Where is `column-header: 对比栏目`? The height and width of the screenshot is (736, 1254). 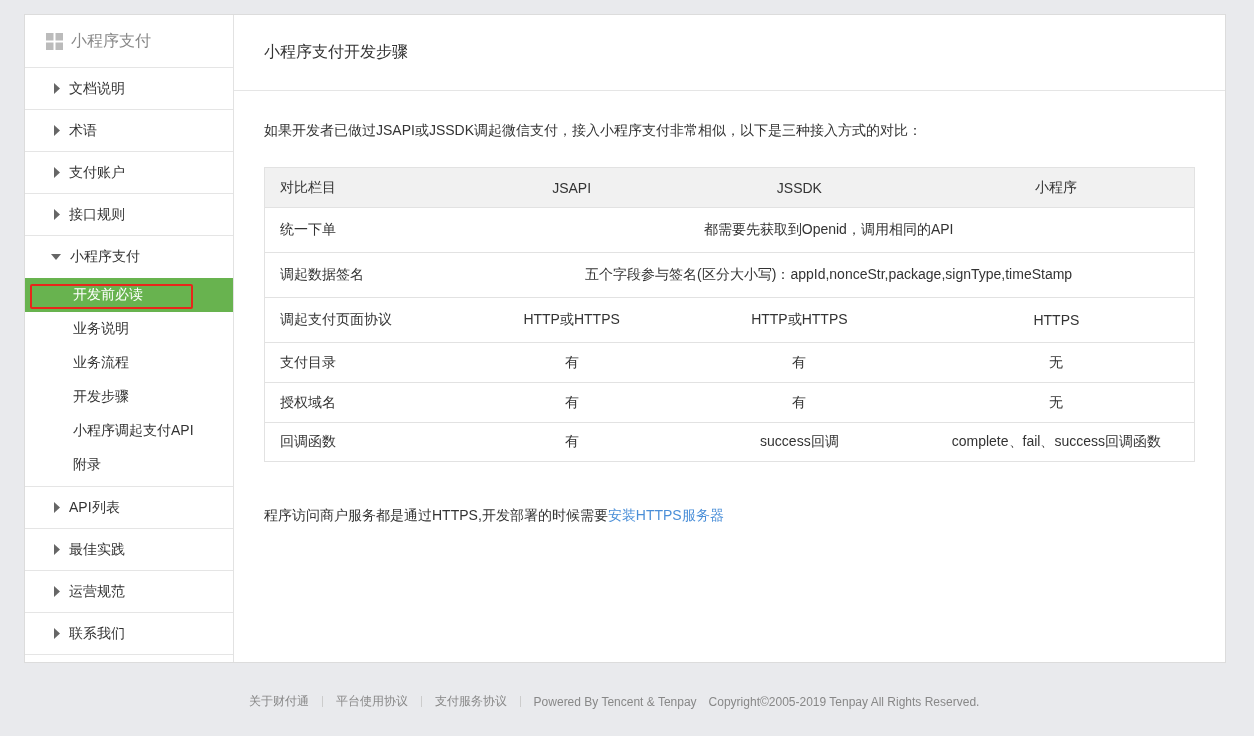 column-header: 对比栏目 is located at coordinates (364, 187).